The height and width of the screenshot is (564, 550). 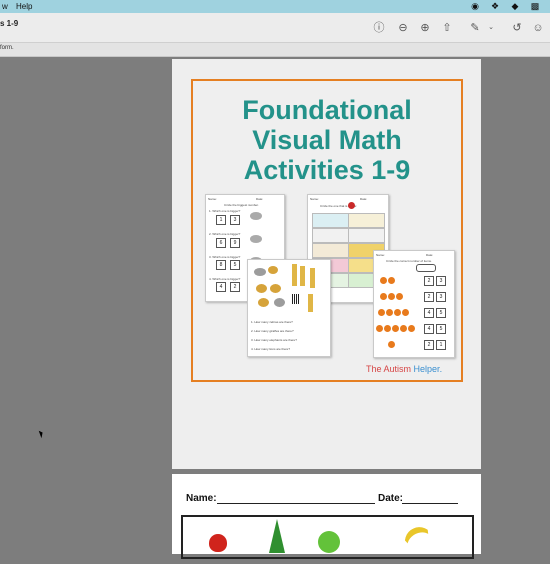 What do you see at coordinates (491, 28) in the screenshot?
I see `chevron-down-icon: ⌄` at bounding box center [491, 28].